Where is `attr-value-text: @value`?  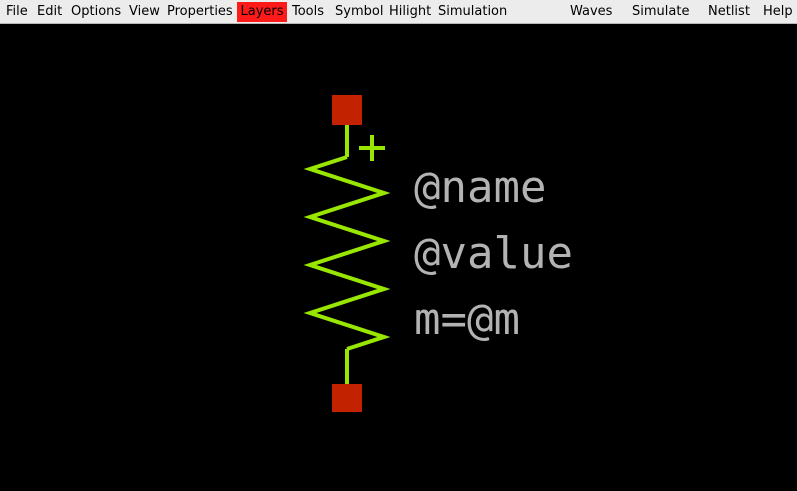
attr-value-text: @value is located at coordinates (493, 253).